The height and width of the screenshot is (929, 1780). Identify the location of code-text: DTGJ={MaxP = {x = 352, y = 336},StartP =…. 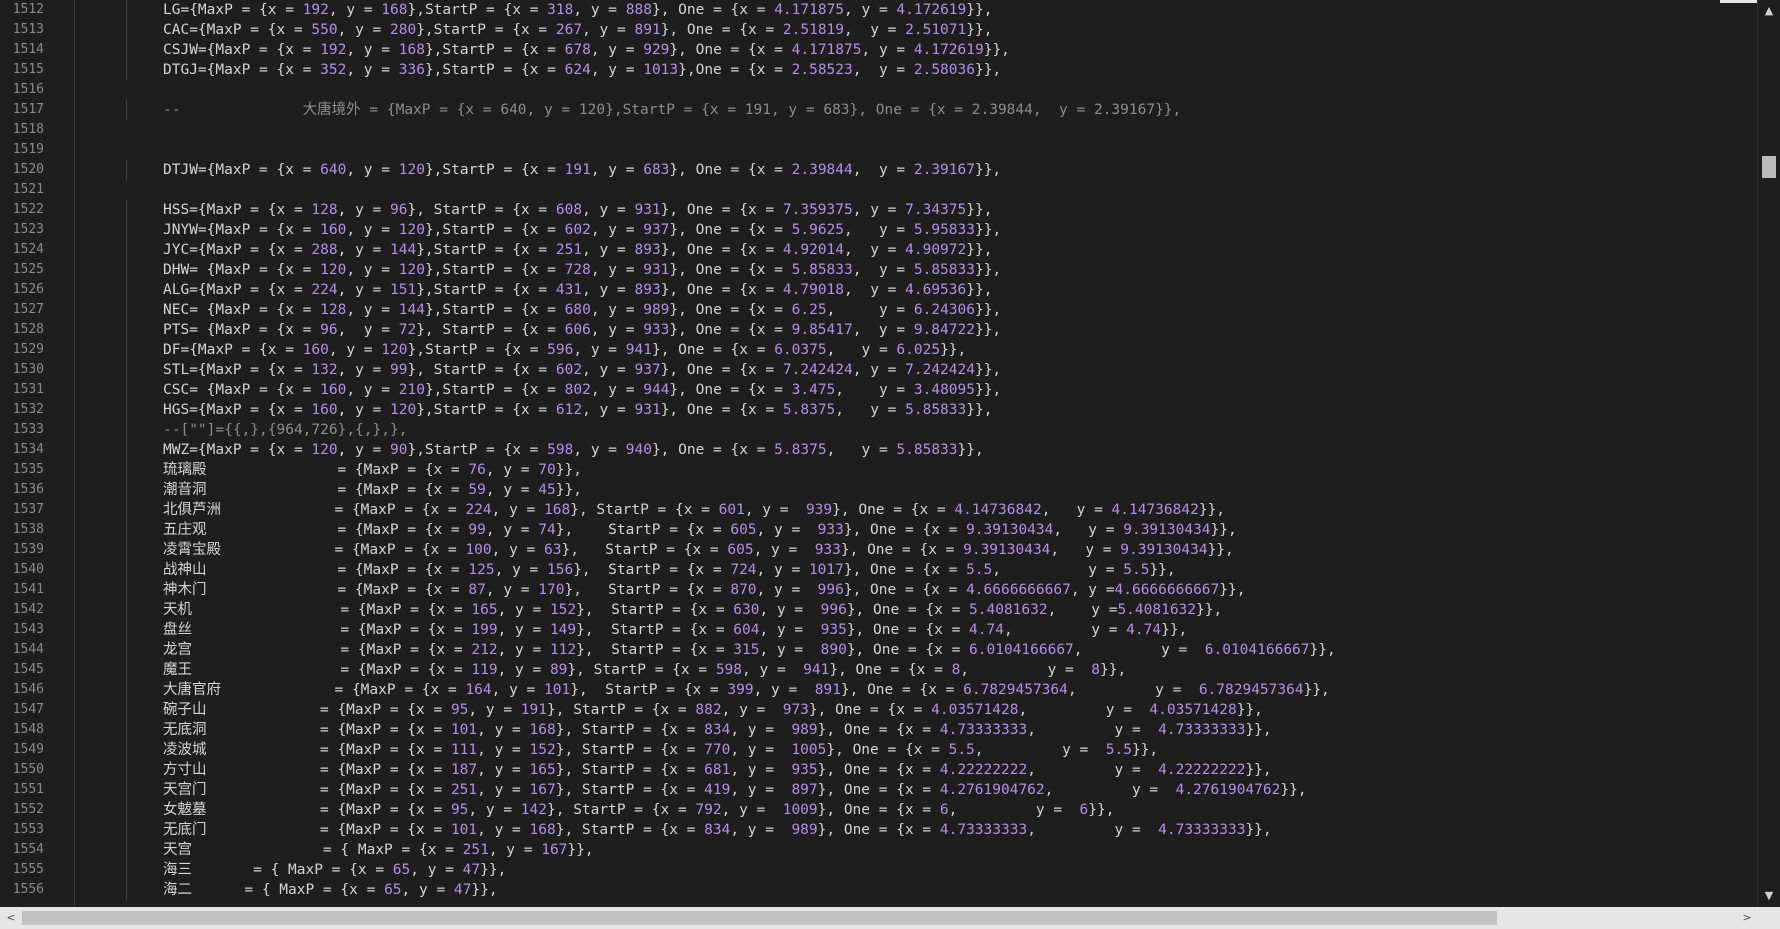
(582, 70).